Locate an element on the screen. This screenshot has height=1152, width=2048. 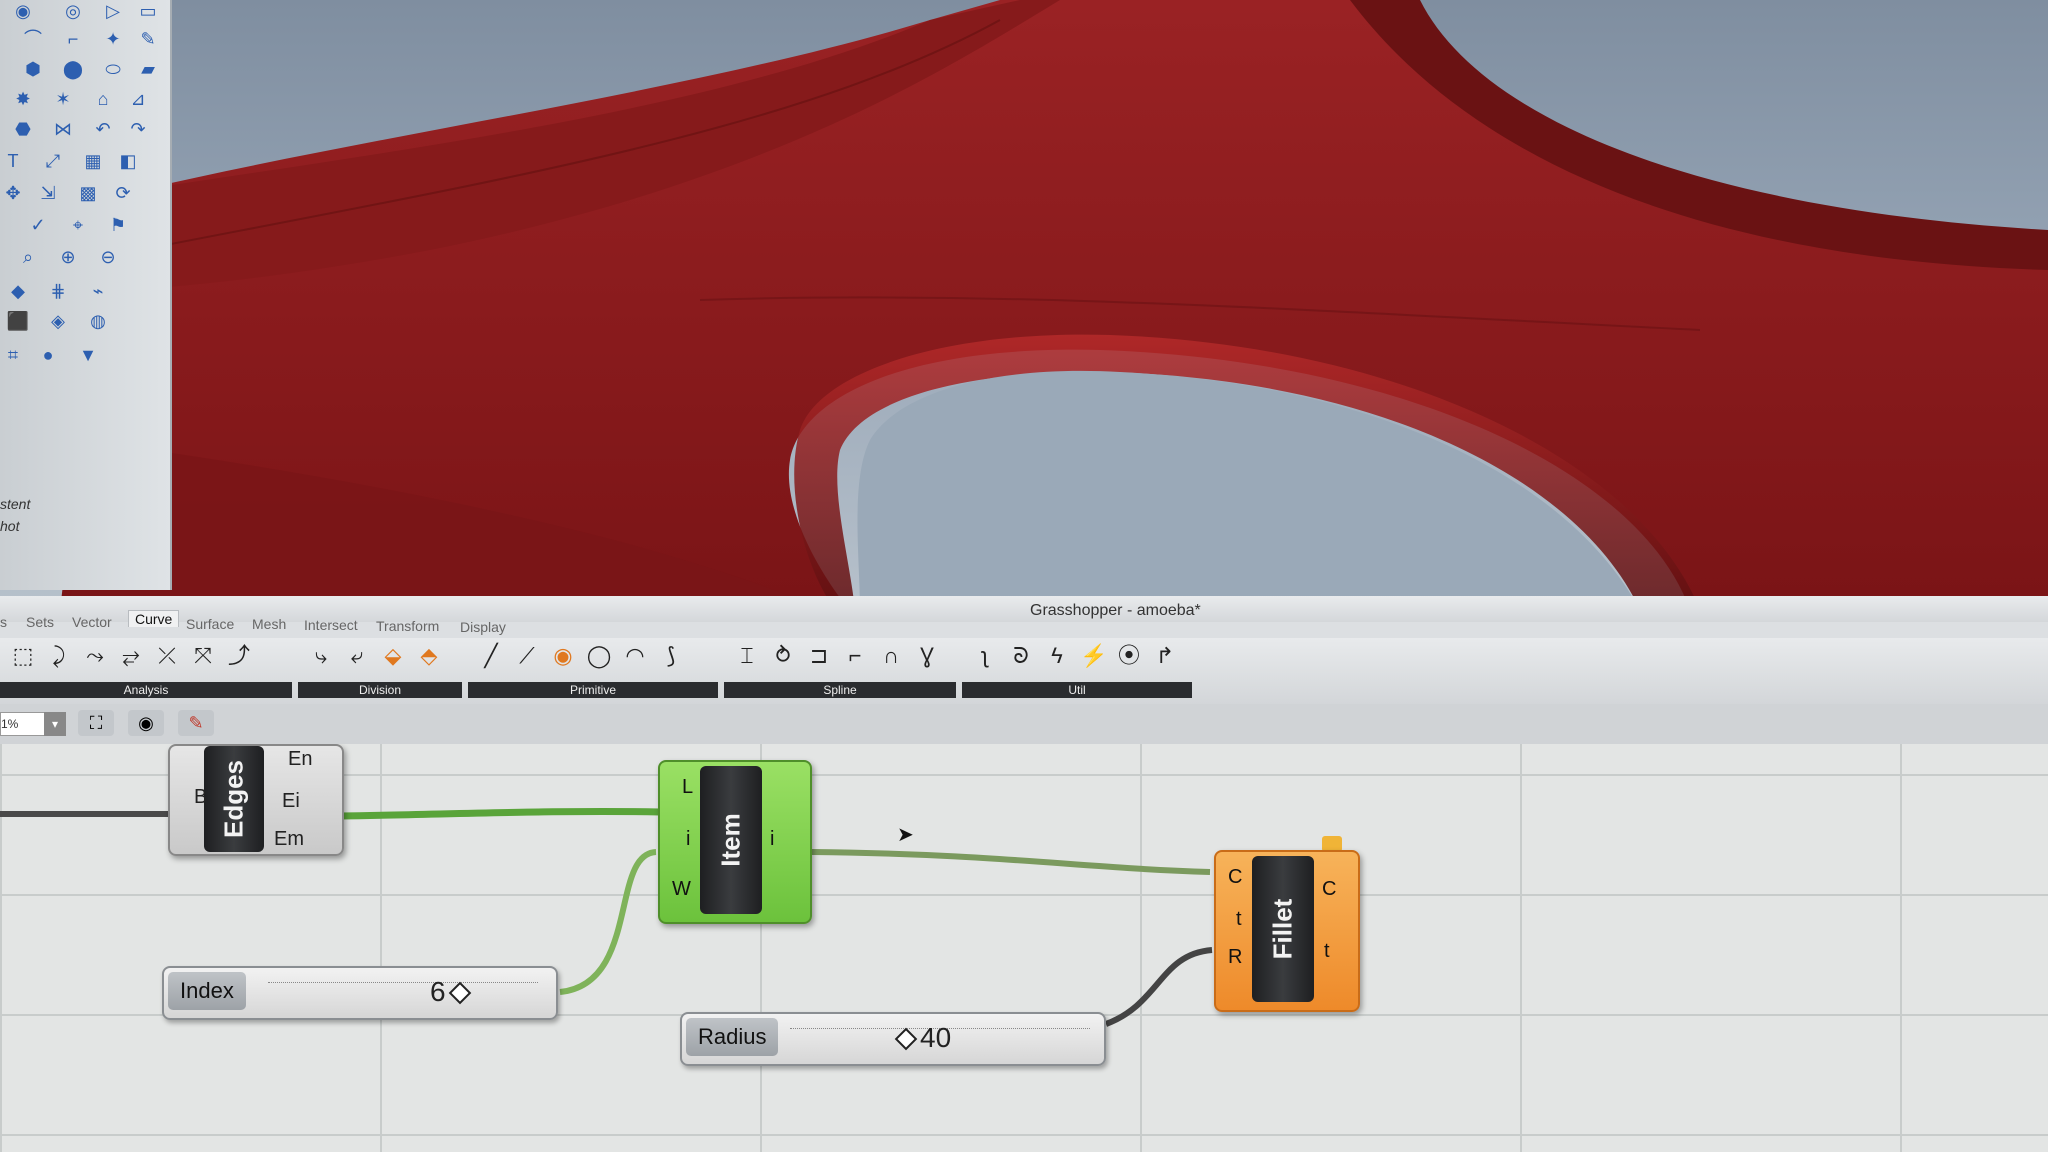
radius-slider-value: 40 is located at coordinates (921, 1038).